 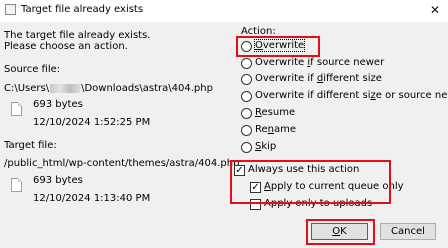 I want to click on source-file-icon, so click(x=16, y=109).